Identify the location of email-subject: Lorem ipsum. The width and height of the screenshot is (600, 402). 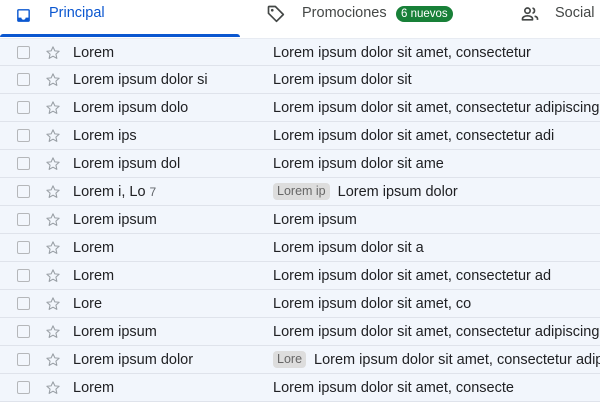
(315, 220).